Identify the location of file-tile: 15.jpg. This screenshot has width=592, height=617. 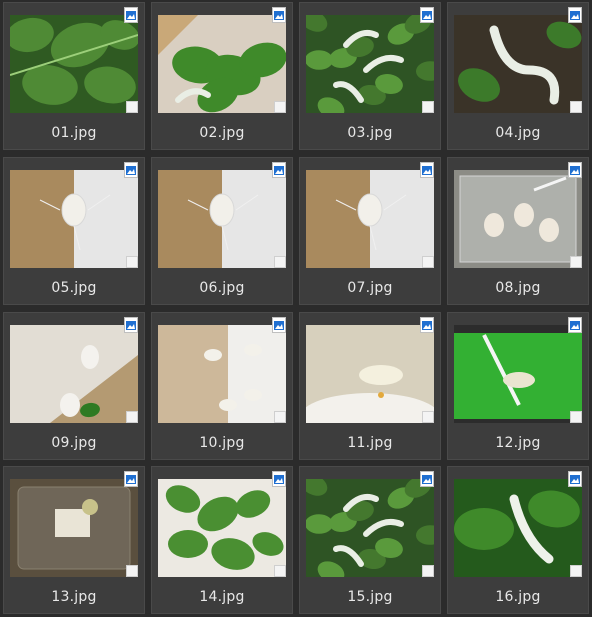
(370, 540).